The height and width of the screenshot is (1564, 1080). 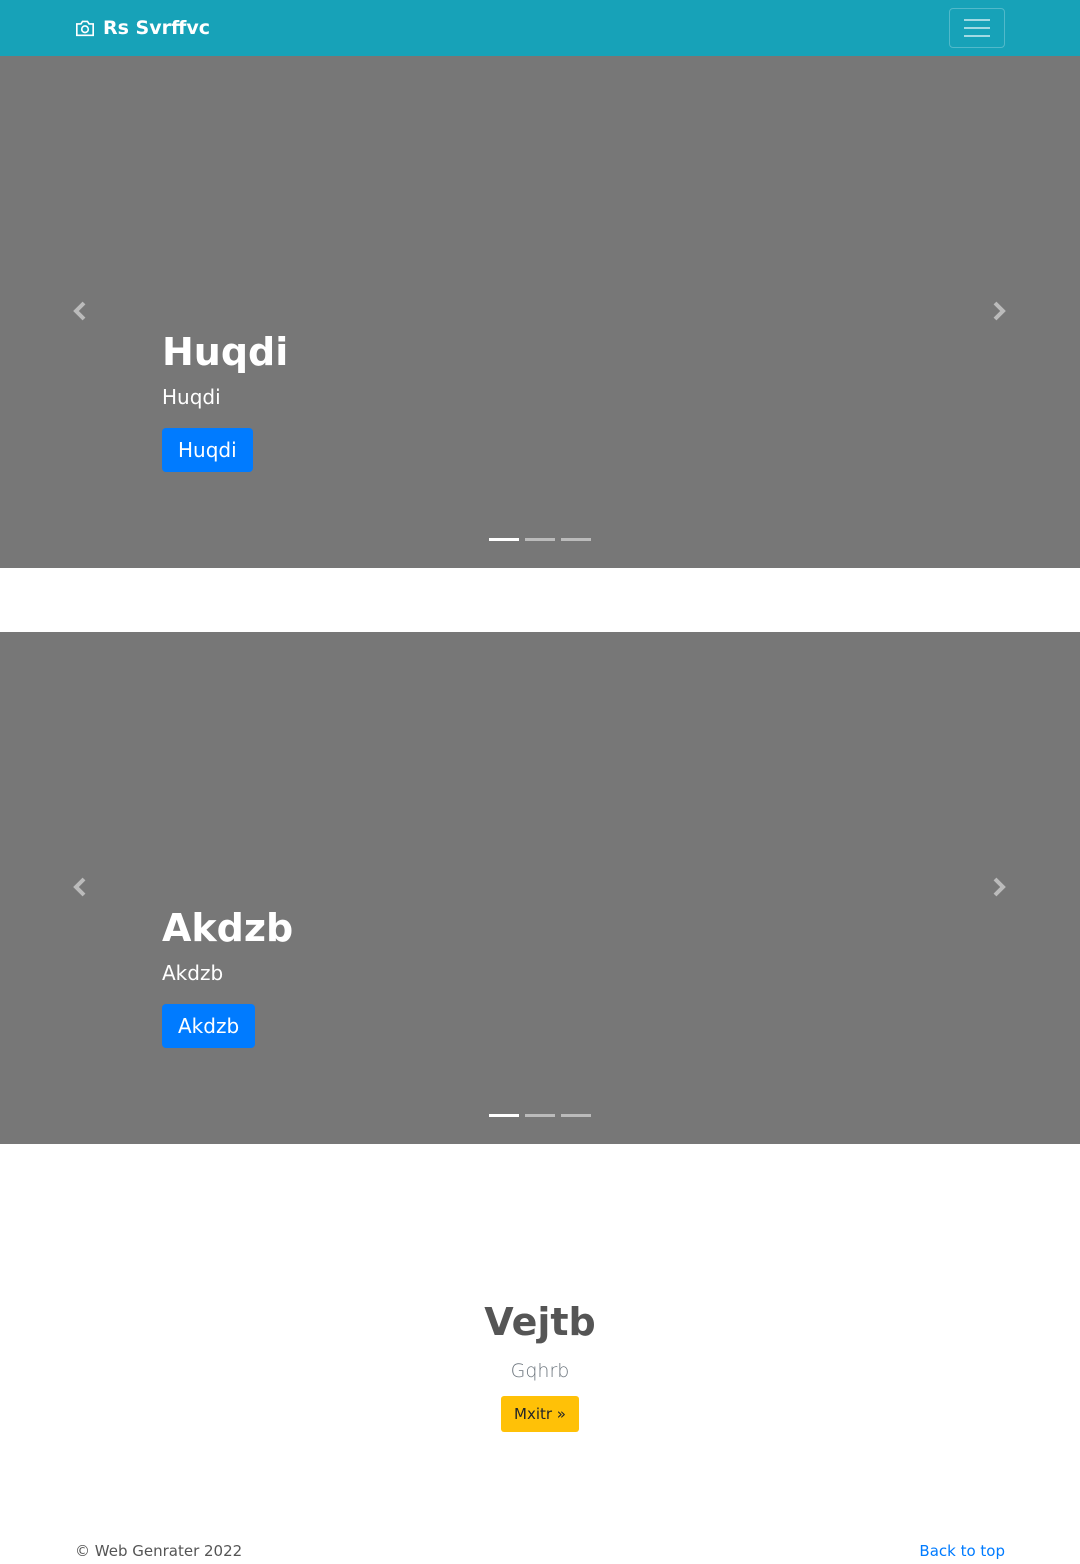 I want to click on slide-subtitle: Akdzb, so click(x=193, y=972).